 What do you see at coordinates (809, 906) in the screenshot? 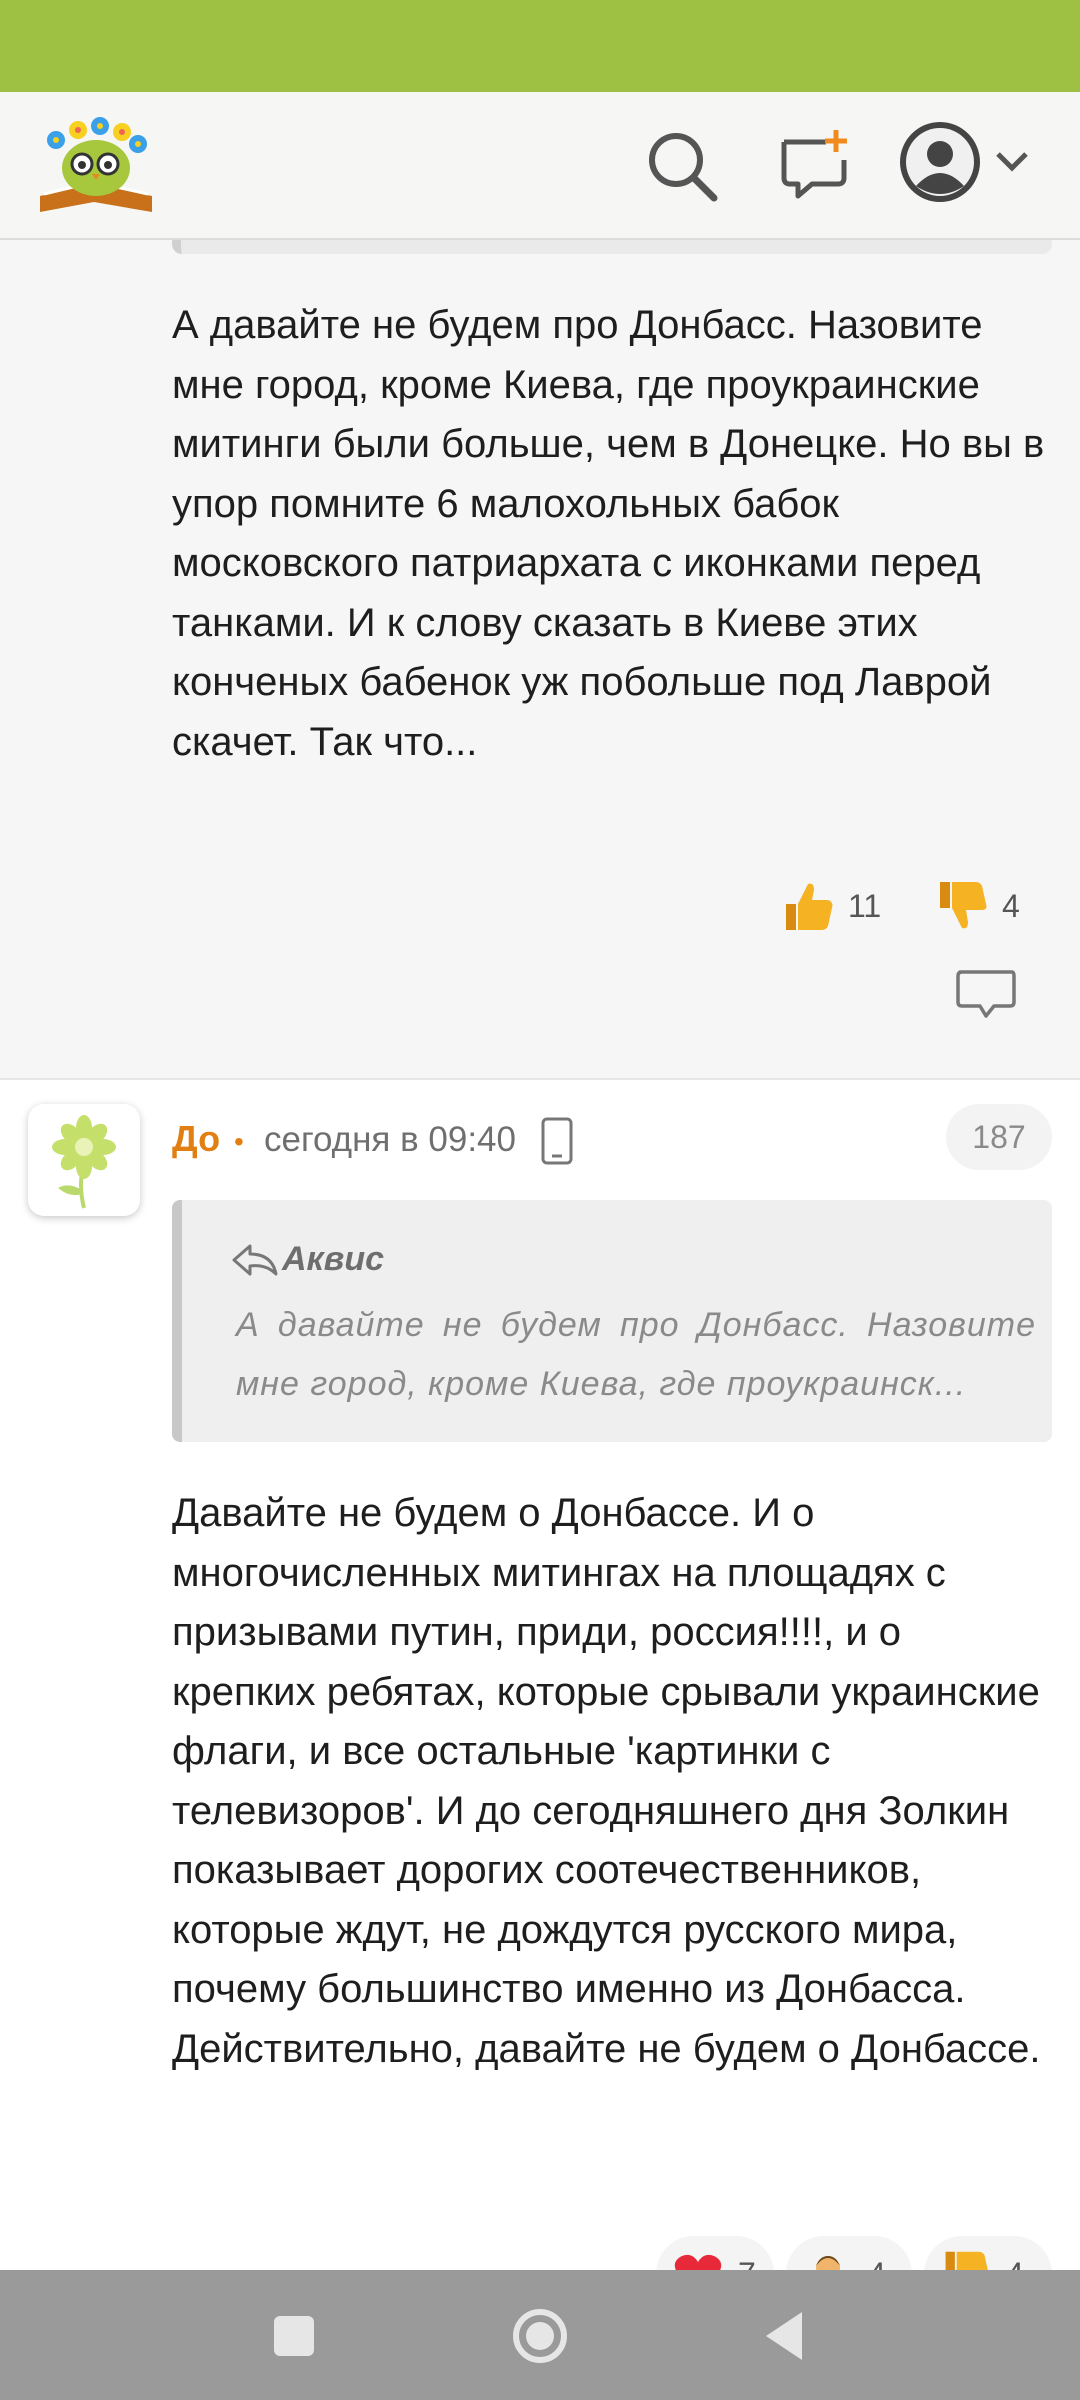
I see `thumbs-up-icon` at bounding box center [809, 906].